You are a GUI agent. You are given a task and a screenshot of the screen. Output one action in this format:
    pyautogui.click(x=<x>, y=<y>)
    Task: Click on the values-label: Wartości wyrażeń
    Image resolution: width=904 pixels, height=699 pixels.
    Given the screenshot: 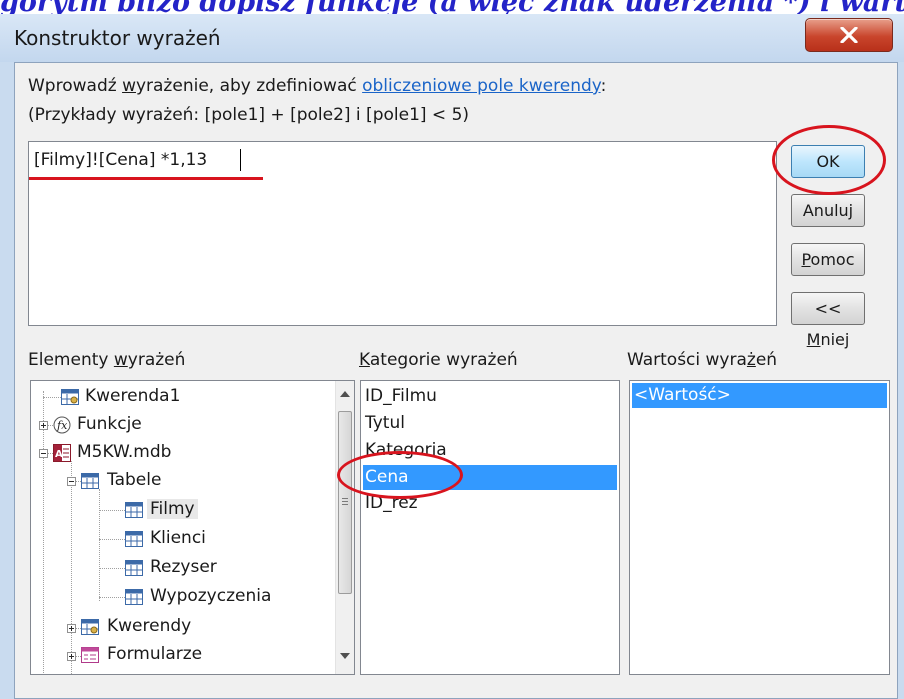 What is the action you would take?
    pyautogui.click(x=702, y=360)
    